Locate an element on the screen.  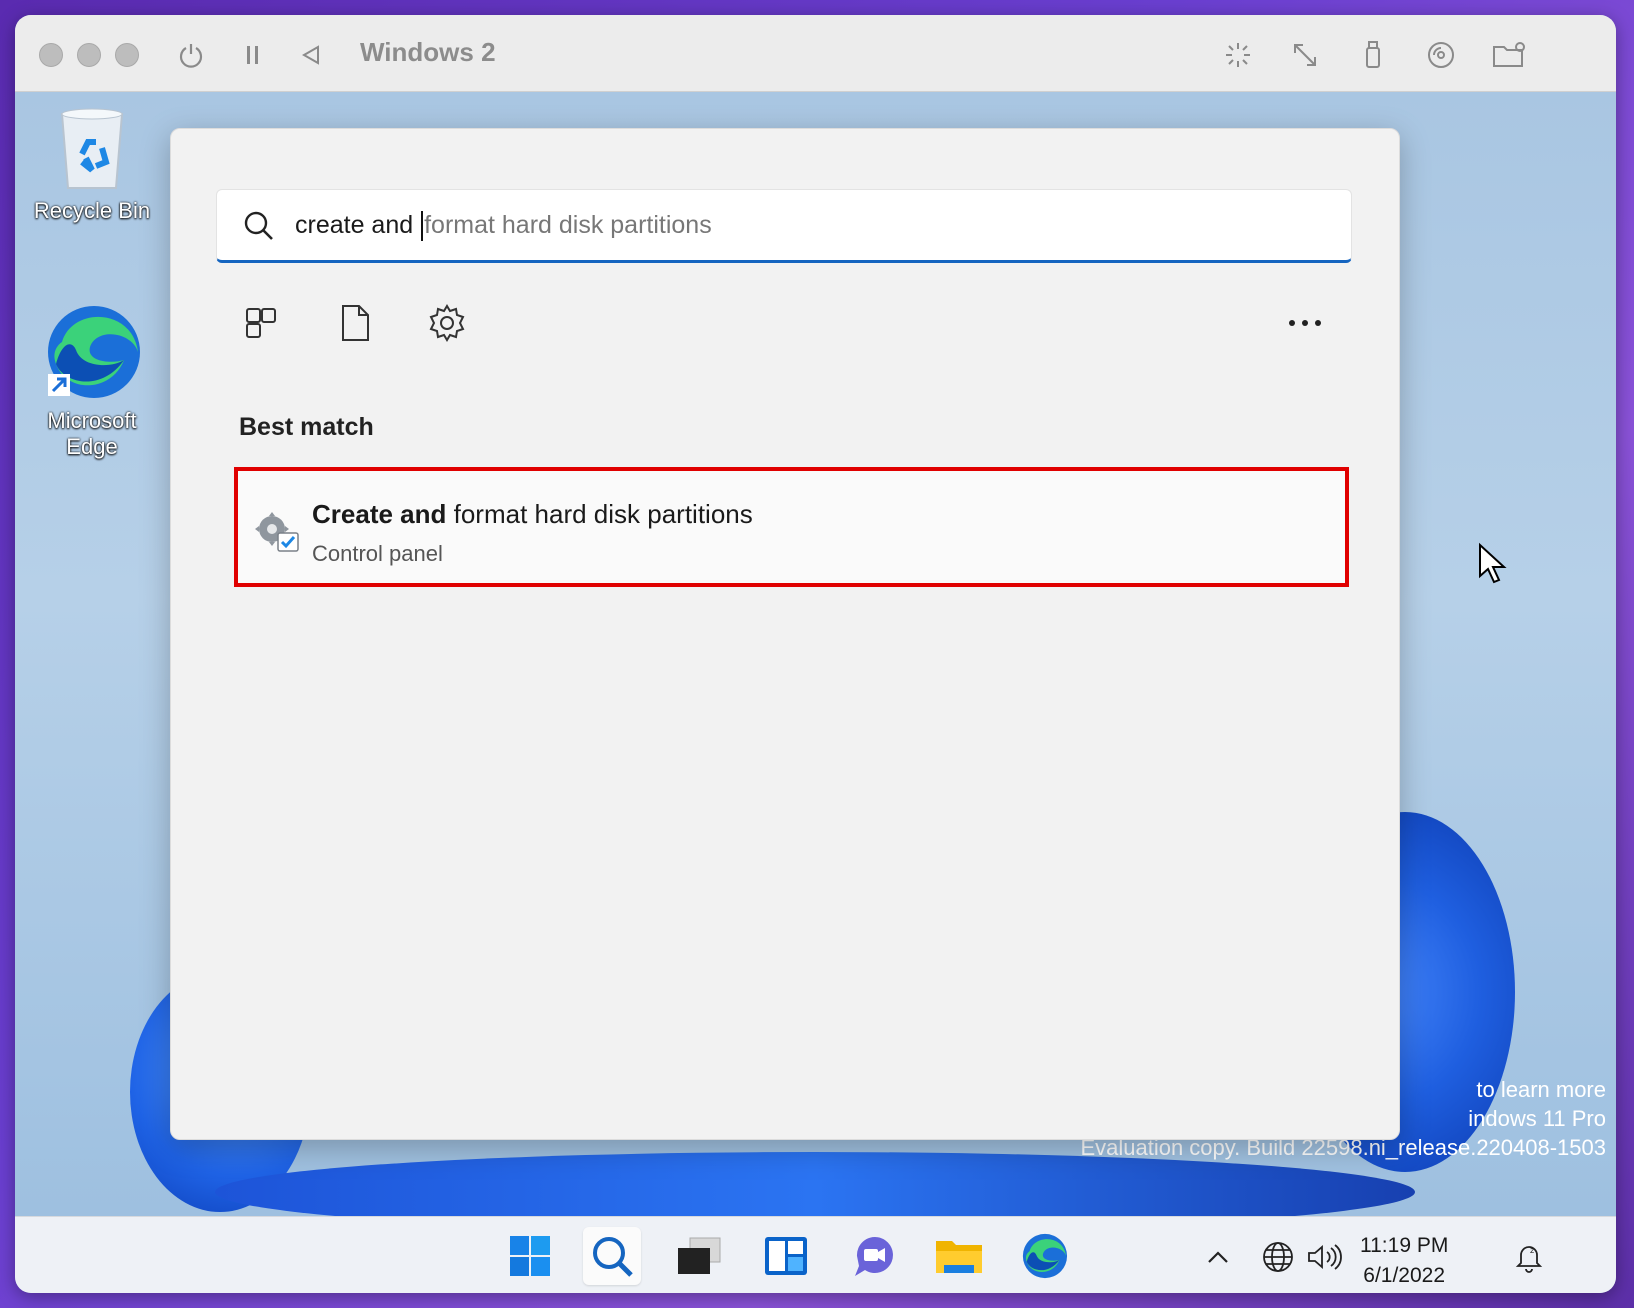
notification-bell-icon: z is located at coordinates (1529, 1259).